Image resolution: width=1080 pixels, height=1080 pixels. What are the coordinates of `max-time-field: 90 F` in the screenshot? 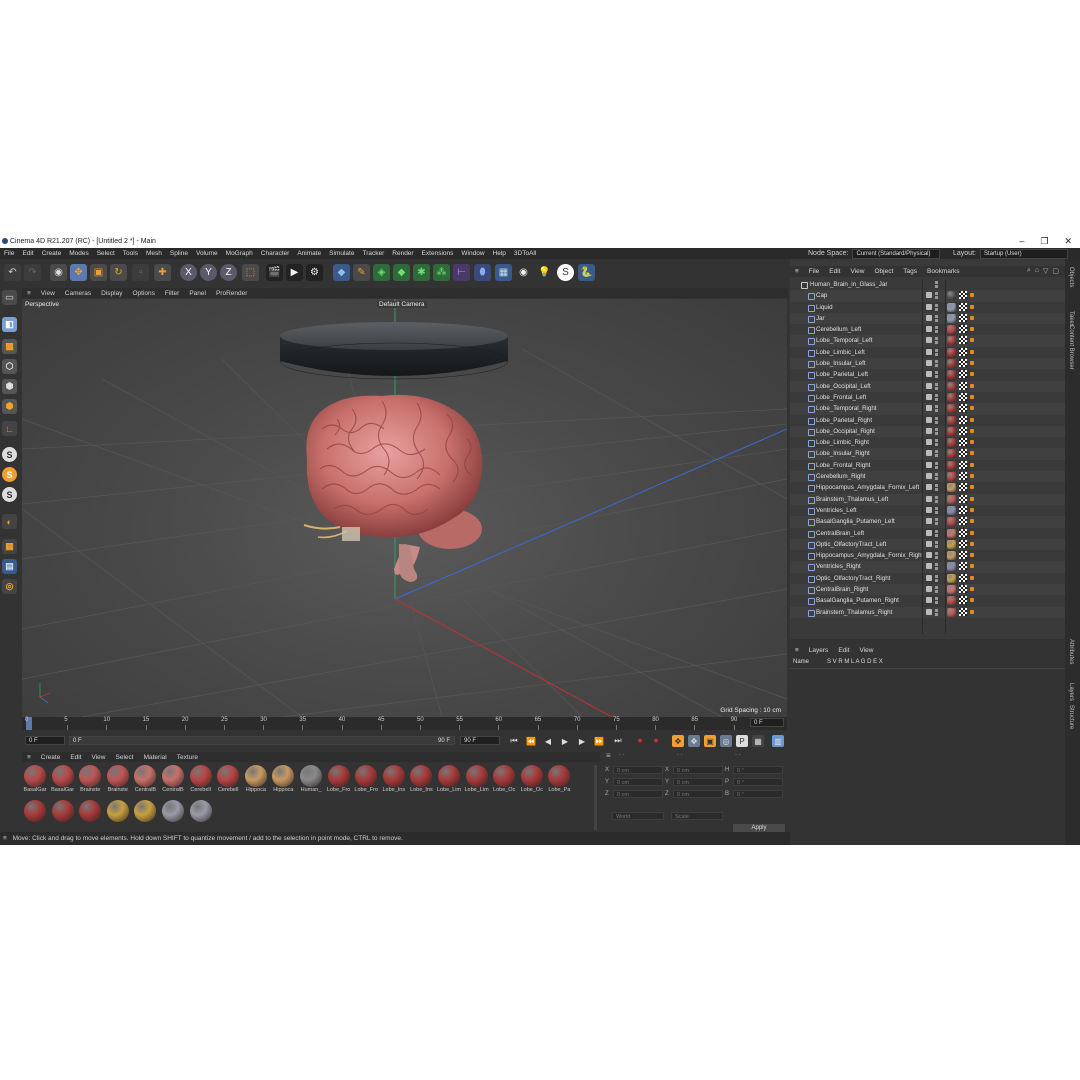 It's located at (480, 740).